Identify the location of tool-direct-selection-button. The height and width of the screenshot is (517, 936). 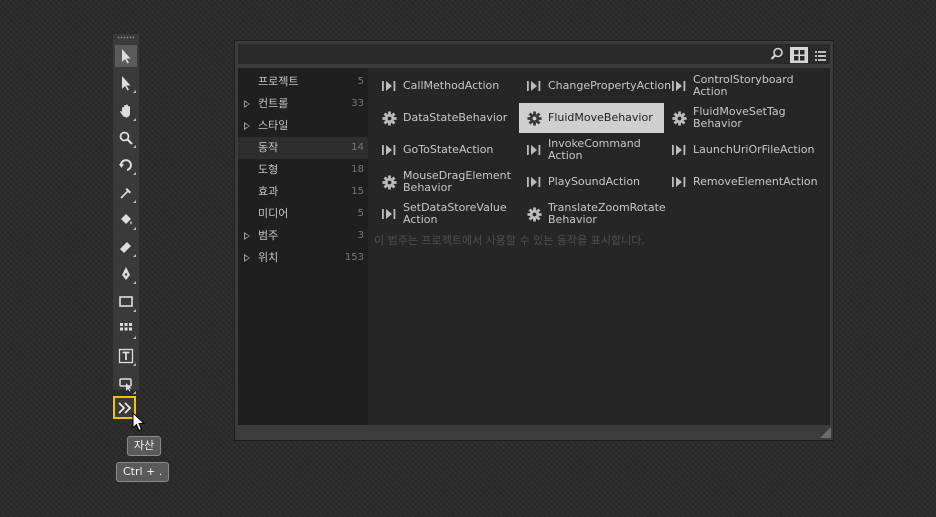
(126, 83).